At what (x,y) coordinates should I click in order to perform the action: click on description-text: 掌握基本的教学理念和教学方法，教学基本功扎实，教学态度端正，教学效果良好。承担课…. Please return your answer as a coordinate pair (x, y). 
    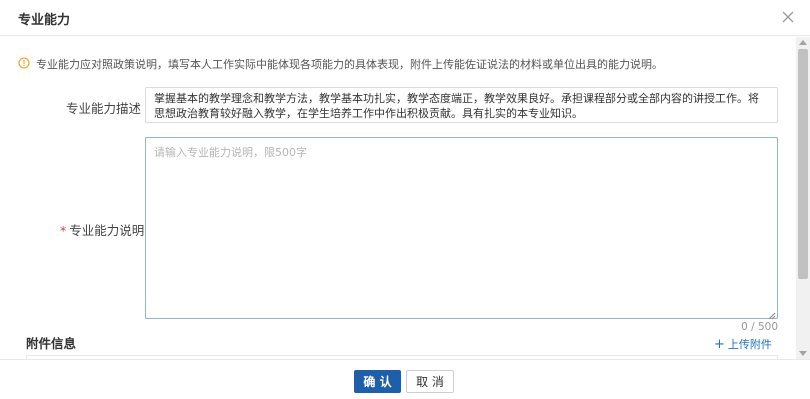
    Looking at the image, I should click on (461, 105).